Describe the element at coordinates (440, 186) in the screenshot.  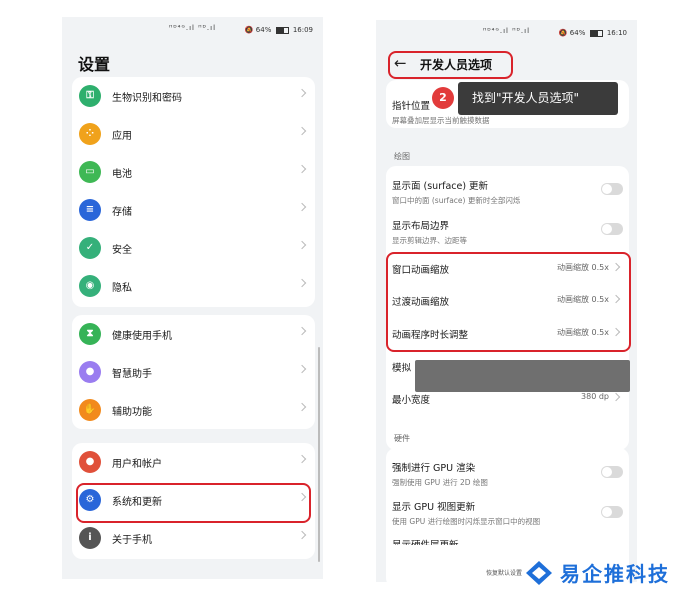
I see `setting-title: 显示面 (surface) 更新` at that location.